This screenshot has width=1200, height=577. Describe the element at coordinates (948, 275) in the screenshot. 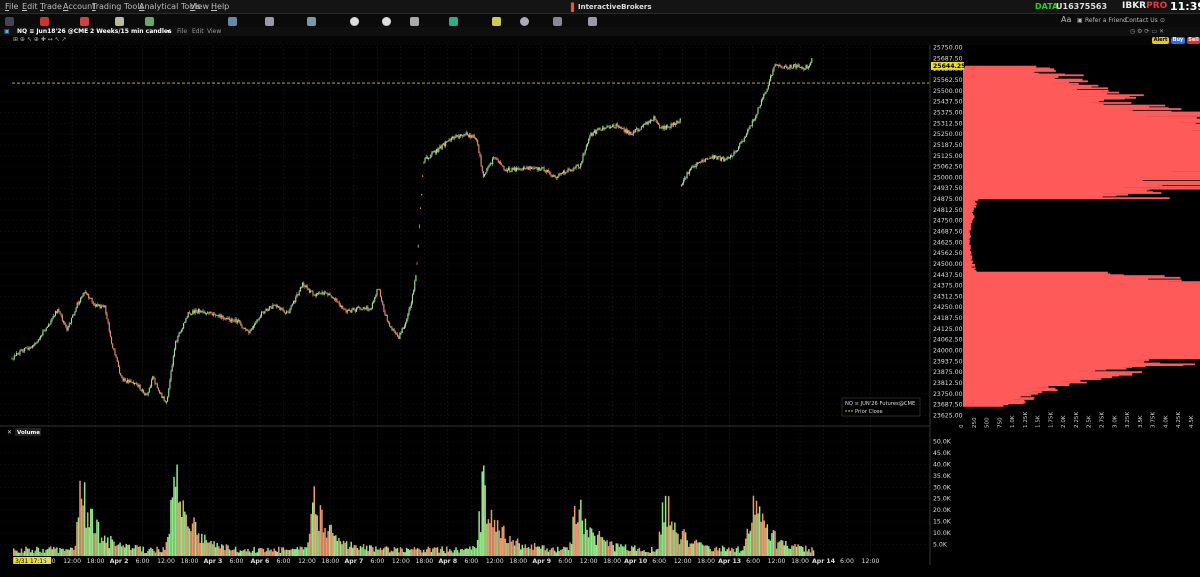

I see `price-tick-label: 24437.50` at that location.